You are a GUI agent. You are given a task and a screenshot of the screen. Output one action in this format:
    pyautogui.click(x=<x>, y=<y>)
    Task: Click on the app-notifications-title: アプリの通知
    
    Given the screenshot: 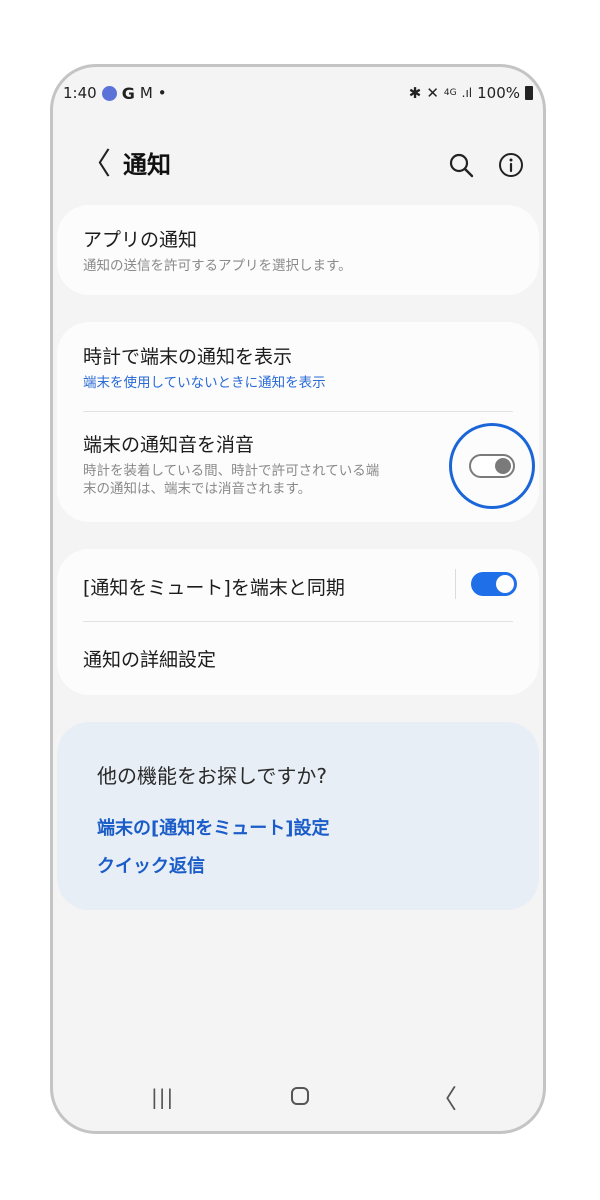 What is the action you would take?
    pyautogui.click(x=140, y=240)
    